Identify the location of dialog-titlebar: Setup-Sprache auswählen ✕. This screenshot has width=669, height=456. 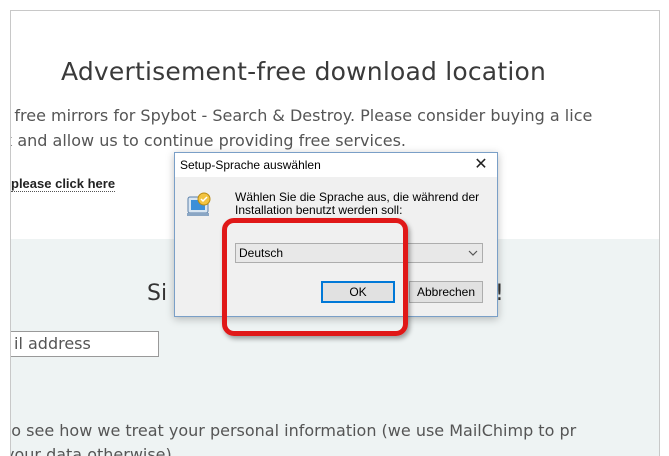
(336, 165).